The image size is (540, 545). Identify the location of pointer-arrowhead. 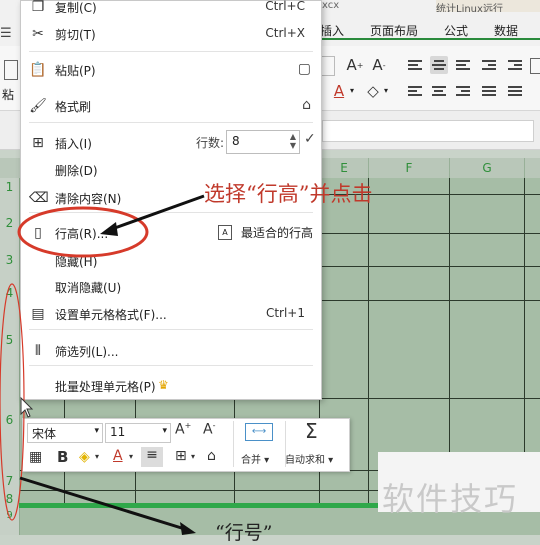
(109, 229).